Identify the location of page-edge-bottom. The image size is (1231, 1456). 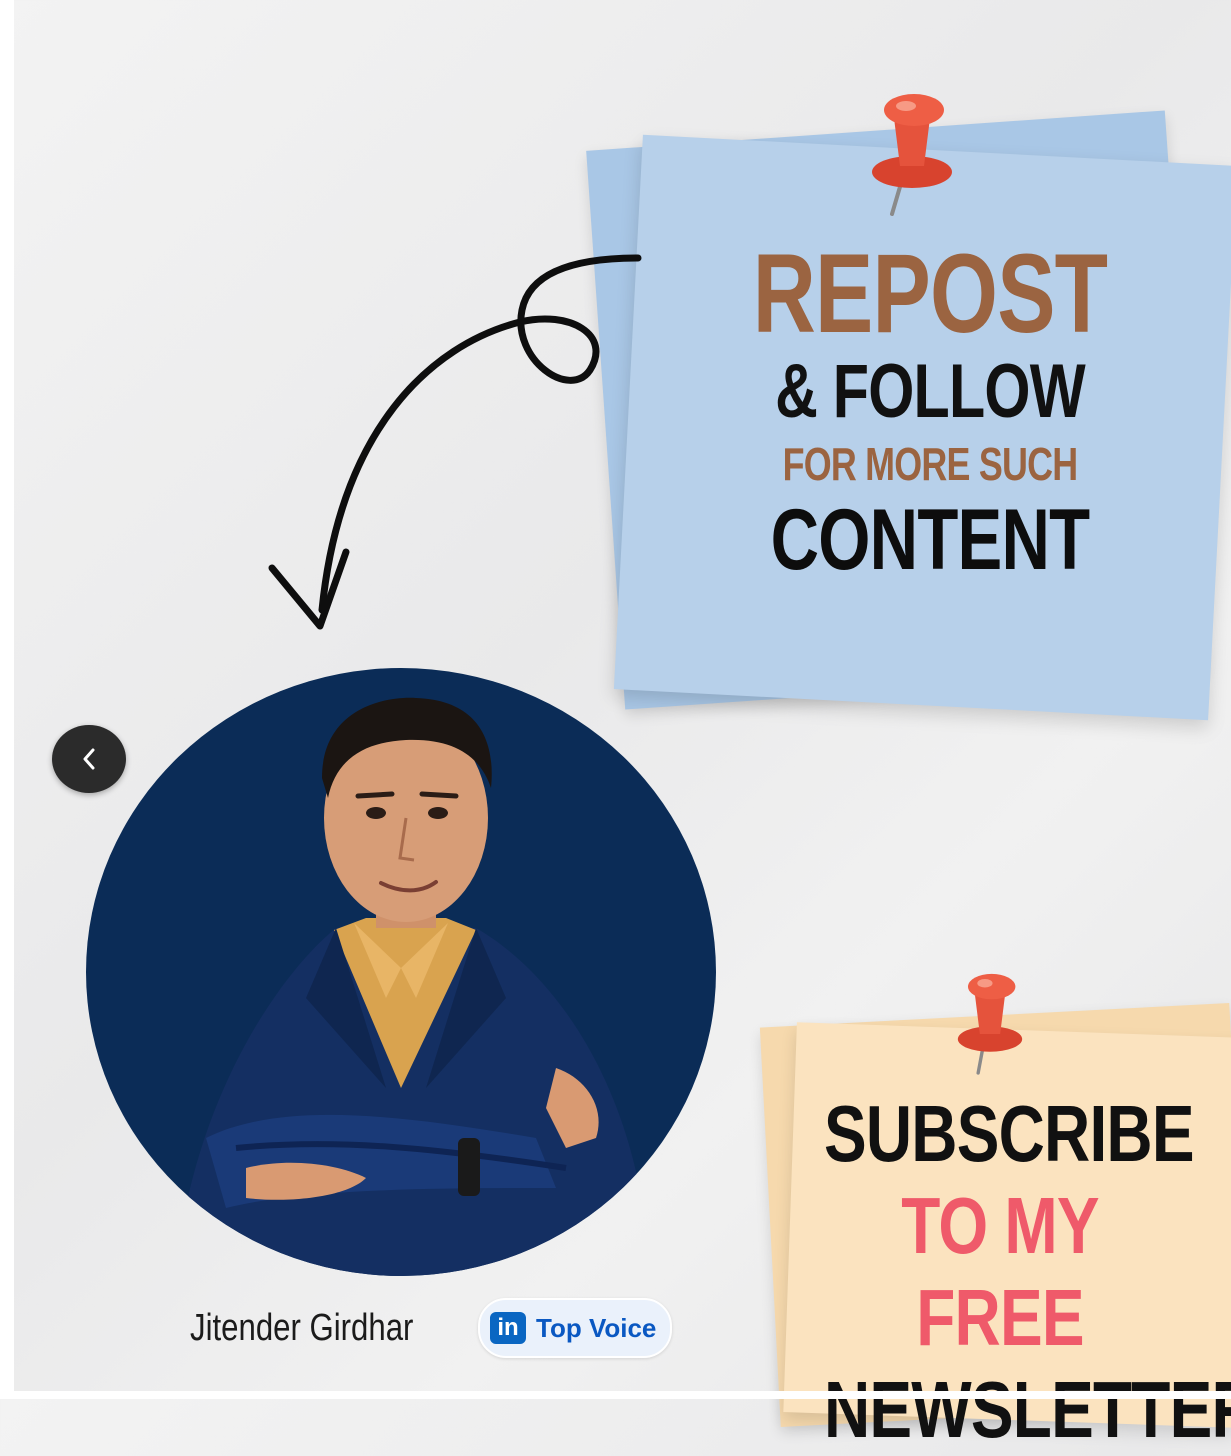
(615, 1395).